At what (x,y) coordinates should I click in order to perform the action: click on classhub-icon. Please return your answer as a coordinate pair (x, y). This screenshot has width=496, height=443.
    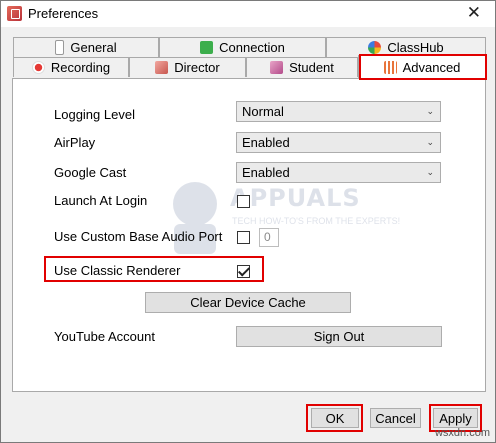
    Looking at the image, I should click on (375, 47).